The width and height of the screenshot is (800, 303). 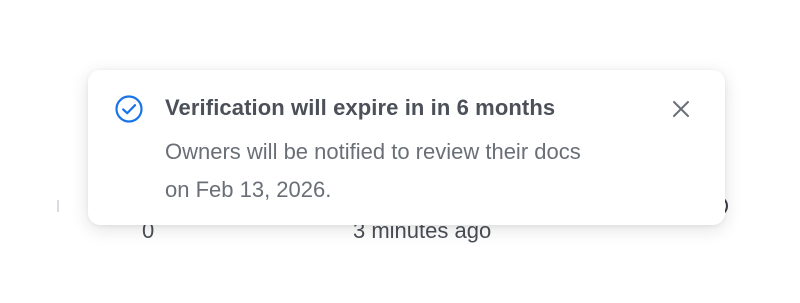 What do you see at coordinates (360, 107) in the screenshot?
I see `toast-title: Verification will expire in in 6 months` at bounding box center [360, 107].